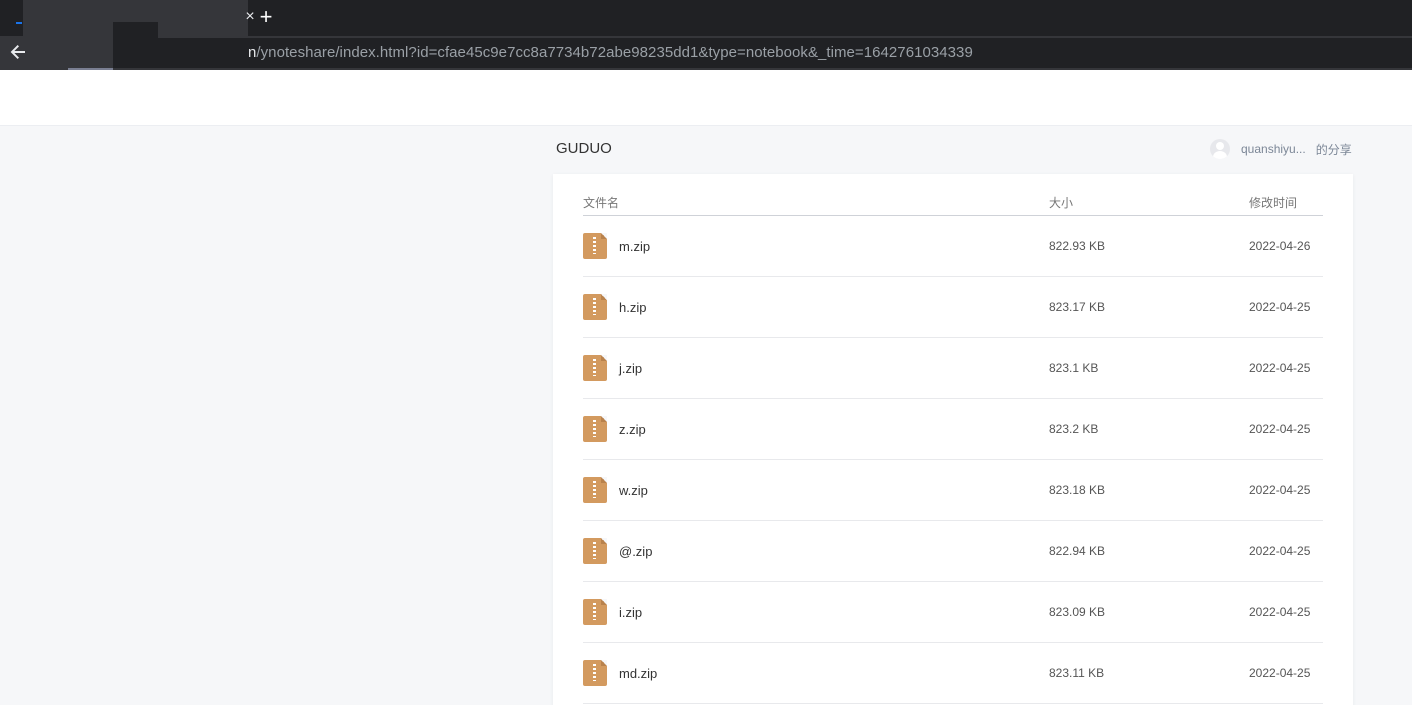  What do you see at coordinates (1220, 149) in the screenshot?
I see `user-avatar-icon` at bounding box center [1220, 149].